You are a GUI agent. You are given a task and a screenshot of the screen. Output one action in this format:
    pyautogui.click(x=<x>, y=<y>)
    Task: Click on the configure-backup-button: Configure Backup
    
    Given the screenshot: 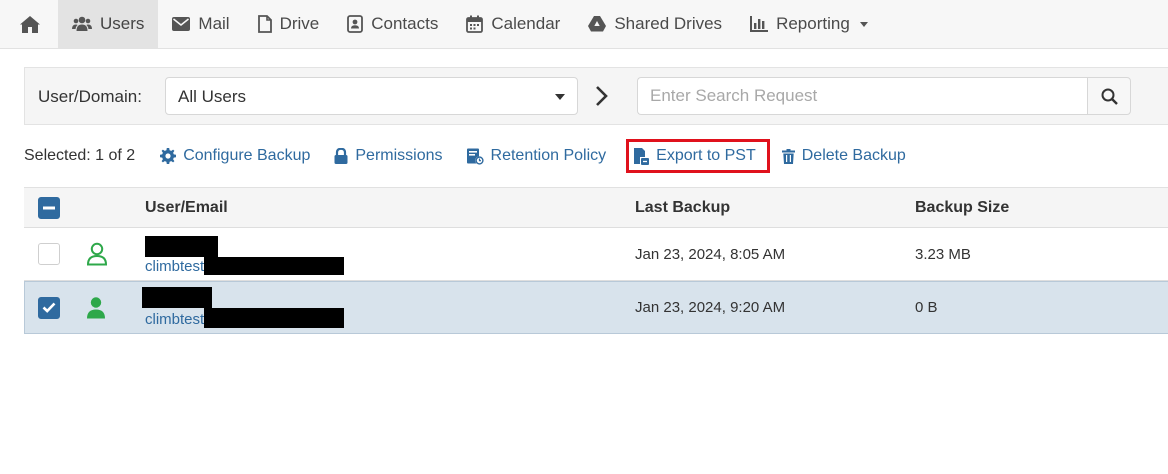 What is the action you would take?
    pyautogui.click(x=235, y=156)
    